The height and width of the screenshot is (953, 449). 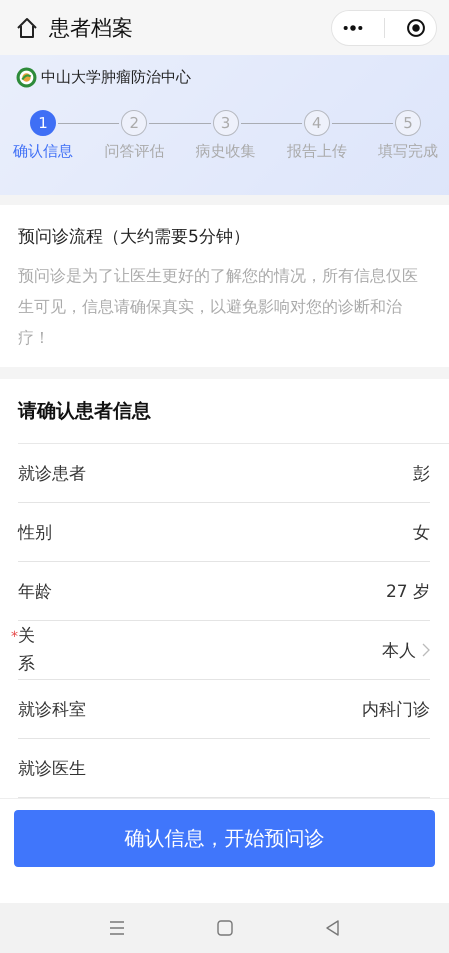 What do you see at coordinates (26, 77) in the screenshot?
I see `hospital-logo-icon` at bounding box center [26, 77].